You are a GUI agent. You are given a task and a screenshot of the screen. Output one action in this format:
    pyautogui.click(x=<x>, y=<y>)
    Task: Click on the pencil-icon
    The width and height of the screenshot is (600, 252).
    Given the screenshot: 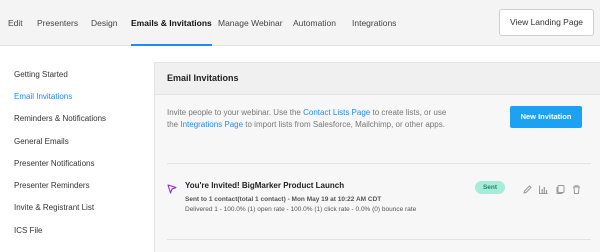 What is the action you would take?
    pyautogui.click(x=527, y=188)
    